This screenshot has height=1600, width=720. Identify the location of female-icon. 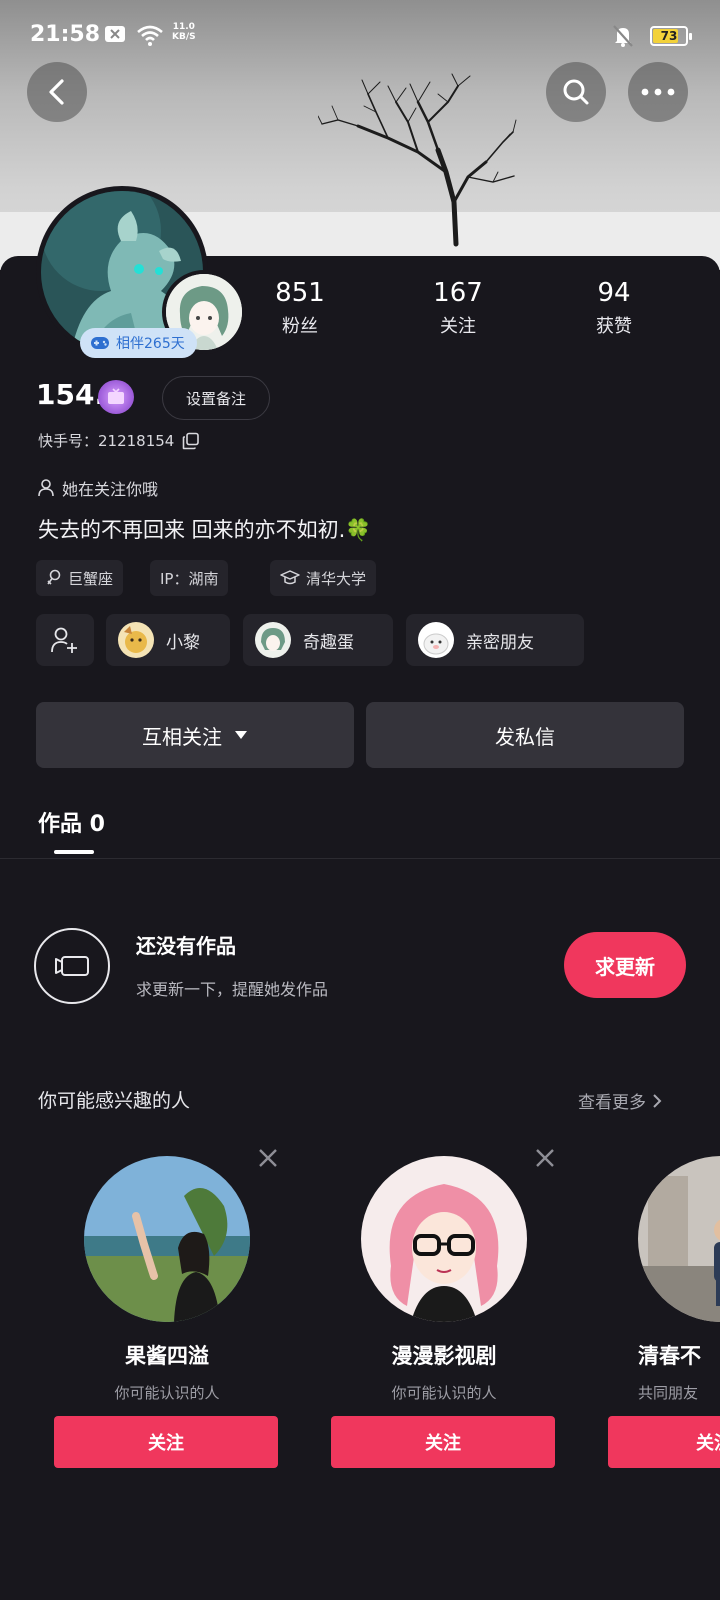
(54, 577).